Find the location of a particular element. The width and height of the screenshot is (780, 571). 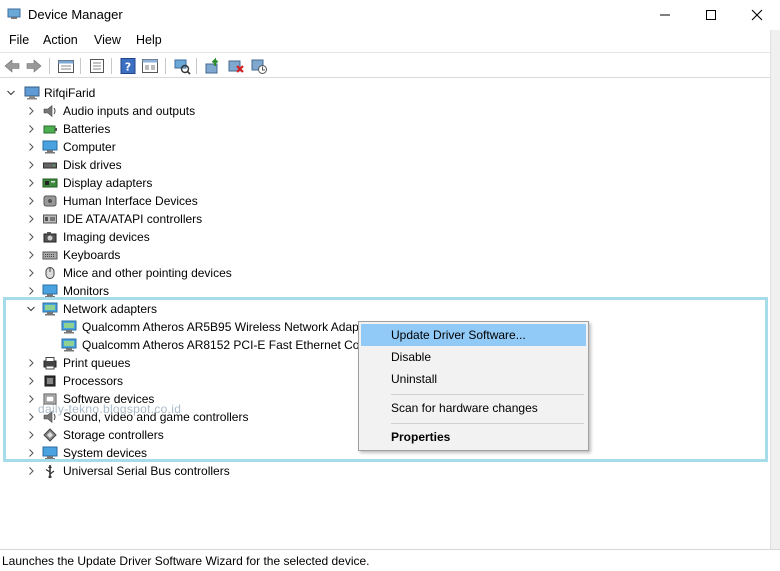

ide-controller-icon is located at coordinates (50, 219).